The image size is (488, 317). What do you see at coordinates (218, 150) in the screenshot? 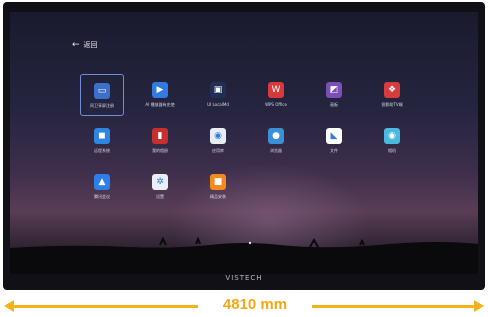
I see `app-label: 应用库` at bounding box center [218, 150].